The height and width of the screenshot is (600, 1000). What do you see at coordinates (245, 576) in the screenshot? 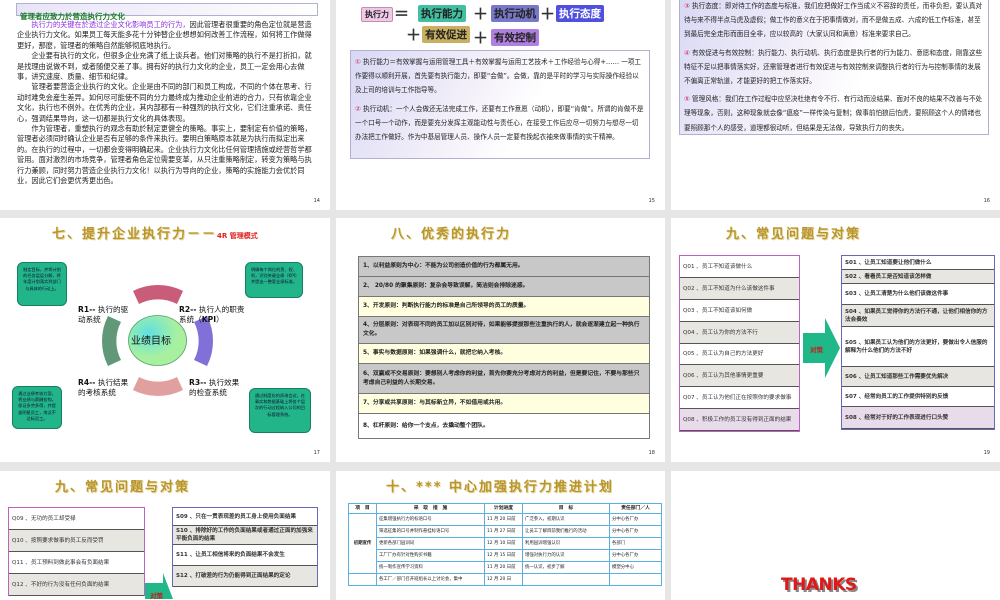
I see `list-item: S12 、打破差的行为仍能得到正面结果的定论` at bounding box center [245, 576].